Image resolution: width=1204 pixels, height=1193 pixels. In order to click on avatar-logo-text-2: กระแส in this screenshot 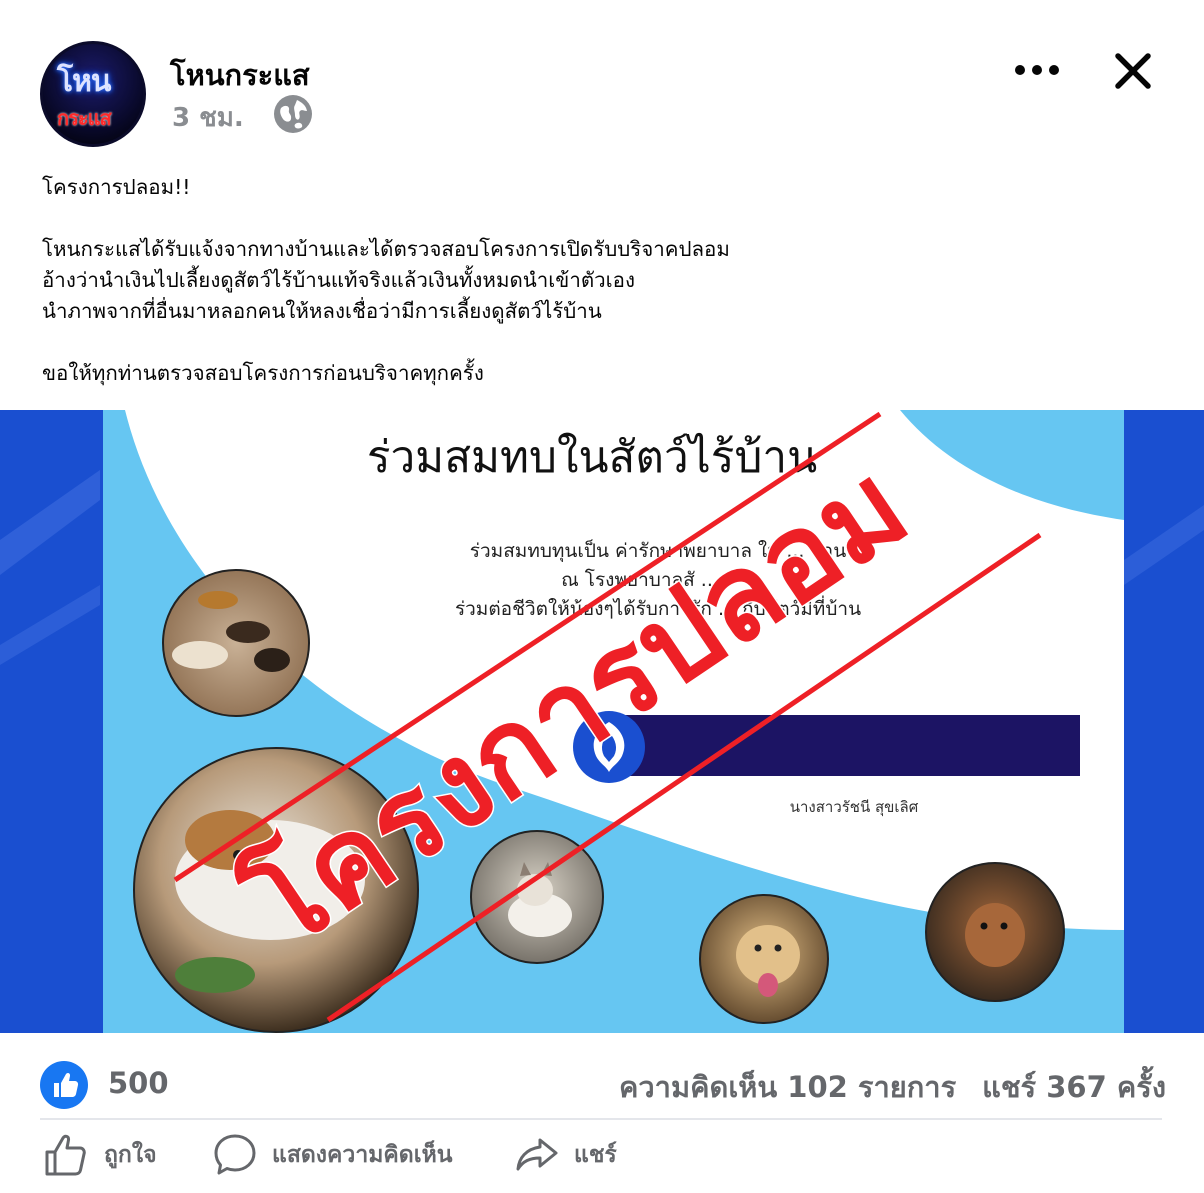, I will do `click(84, 118)`.